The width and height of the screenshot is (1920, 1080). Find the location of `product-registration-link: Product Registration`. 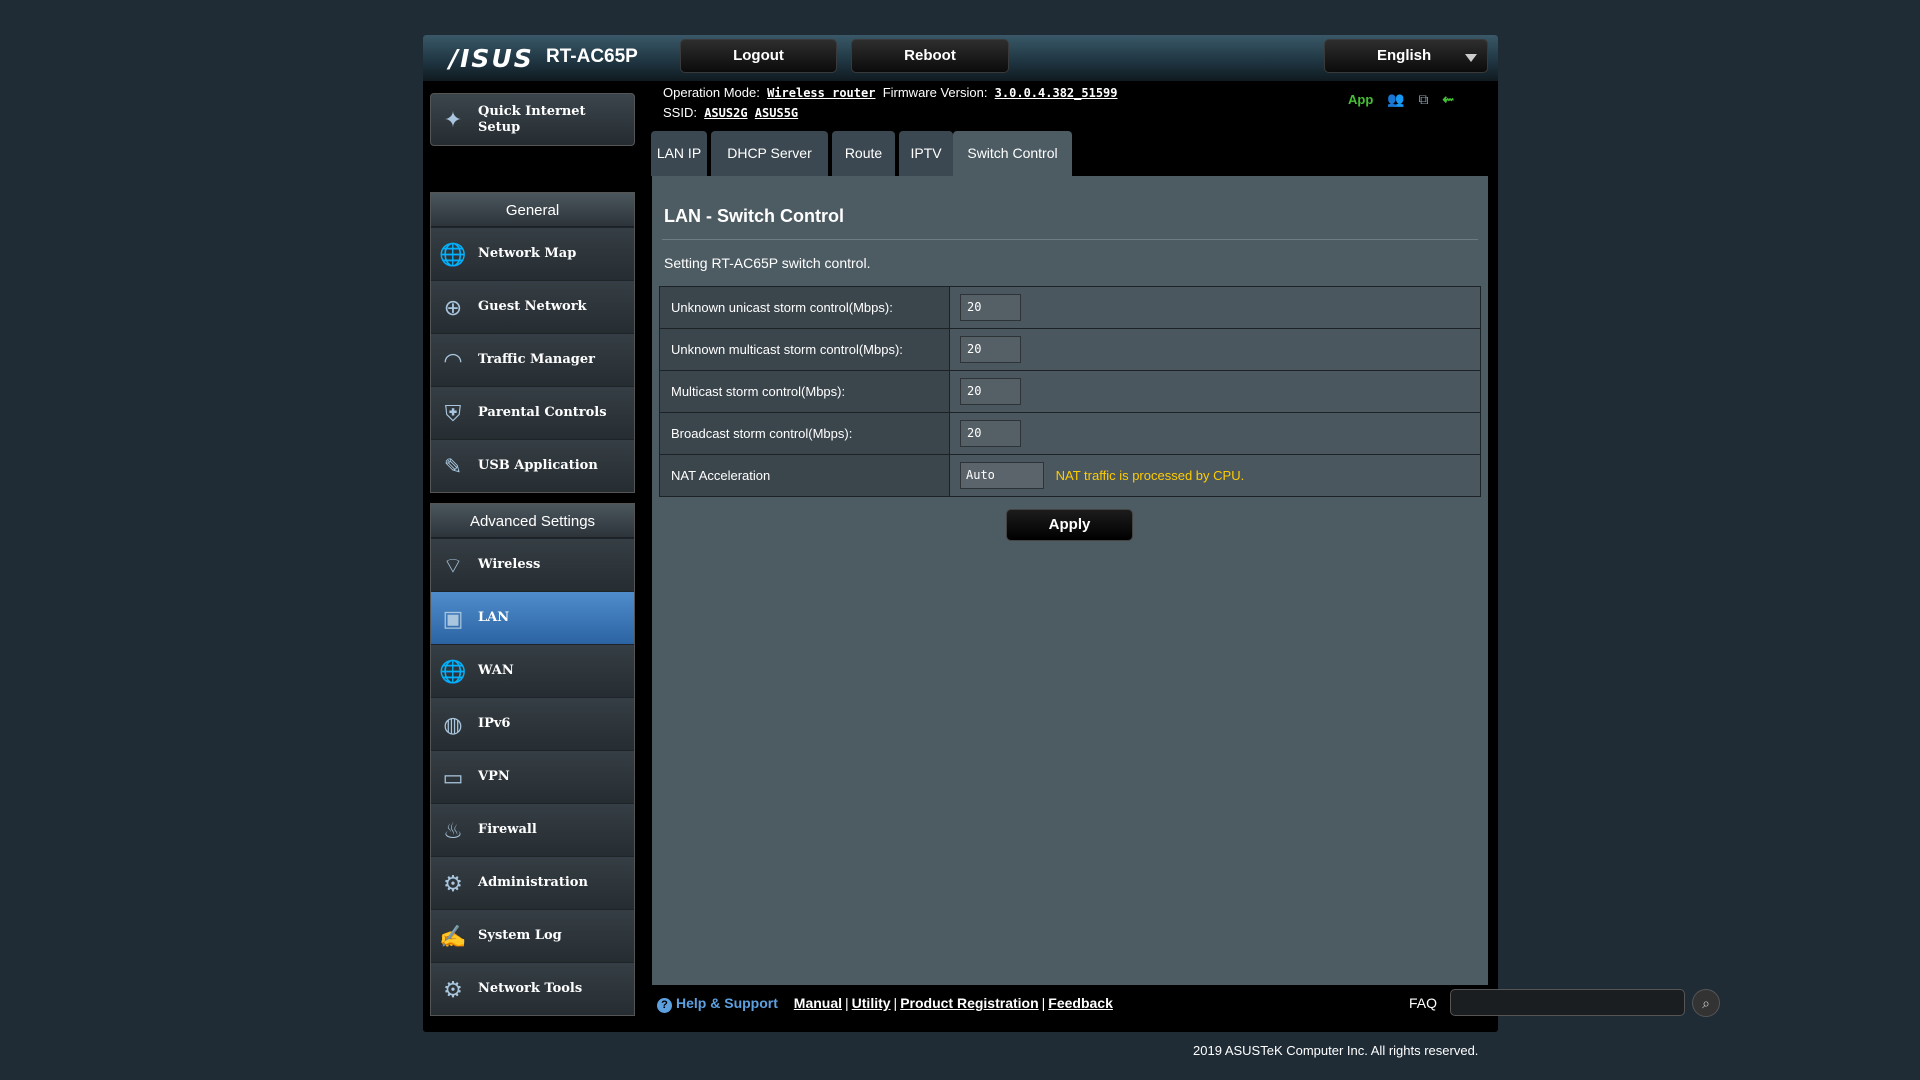

product-registration-link: Product Registration is located at coordinates (969, 1003).